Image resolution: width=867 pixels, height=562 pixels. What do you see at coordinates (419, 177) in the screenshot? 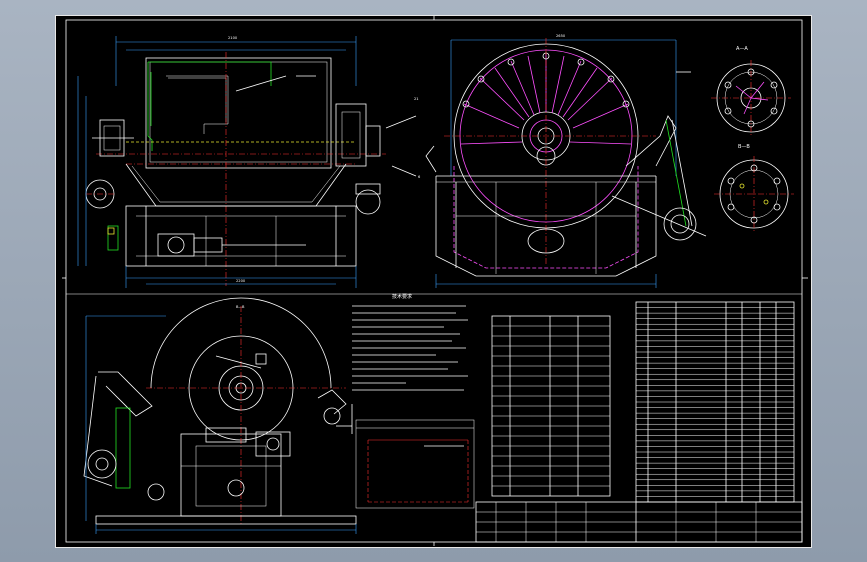
I see `svg-text: 6` at bounding box center [419, 177].